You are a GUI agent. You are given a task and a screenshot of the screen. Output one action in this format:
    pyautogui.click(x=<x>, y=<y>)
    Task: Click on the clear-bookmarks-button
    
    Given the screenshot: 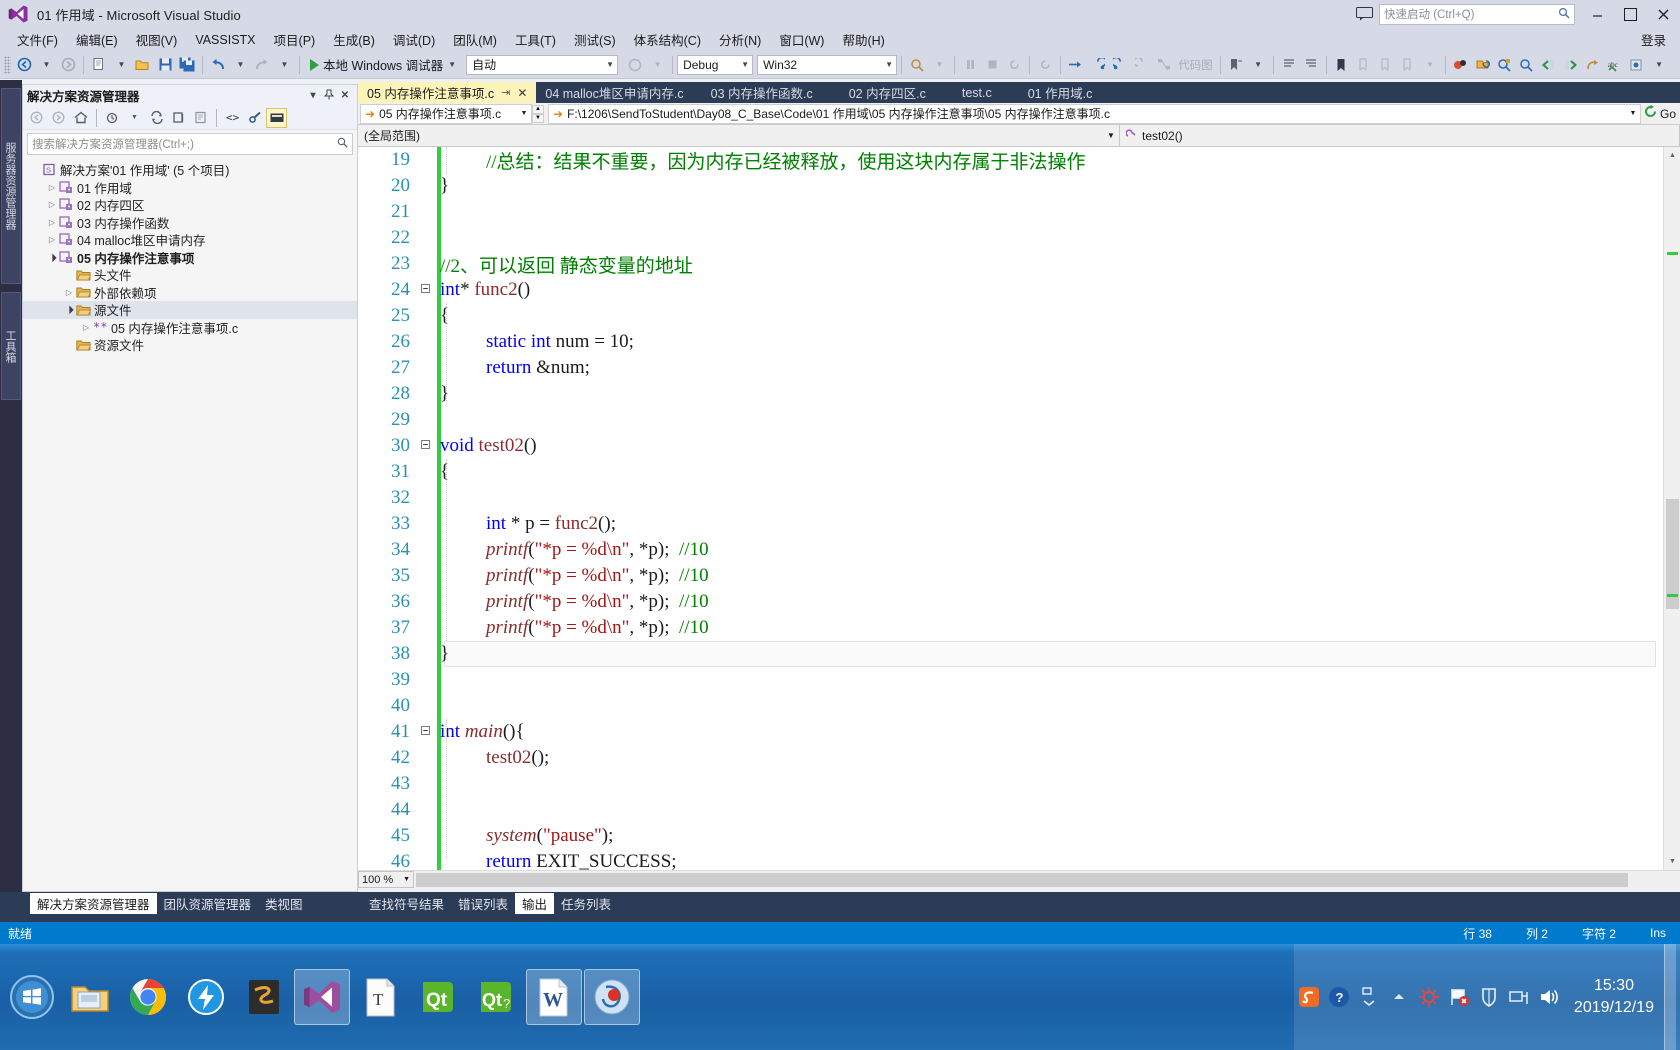 What is the action you would take?
    pyautogui.click(x=1408, y=65)
    